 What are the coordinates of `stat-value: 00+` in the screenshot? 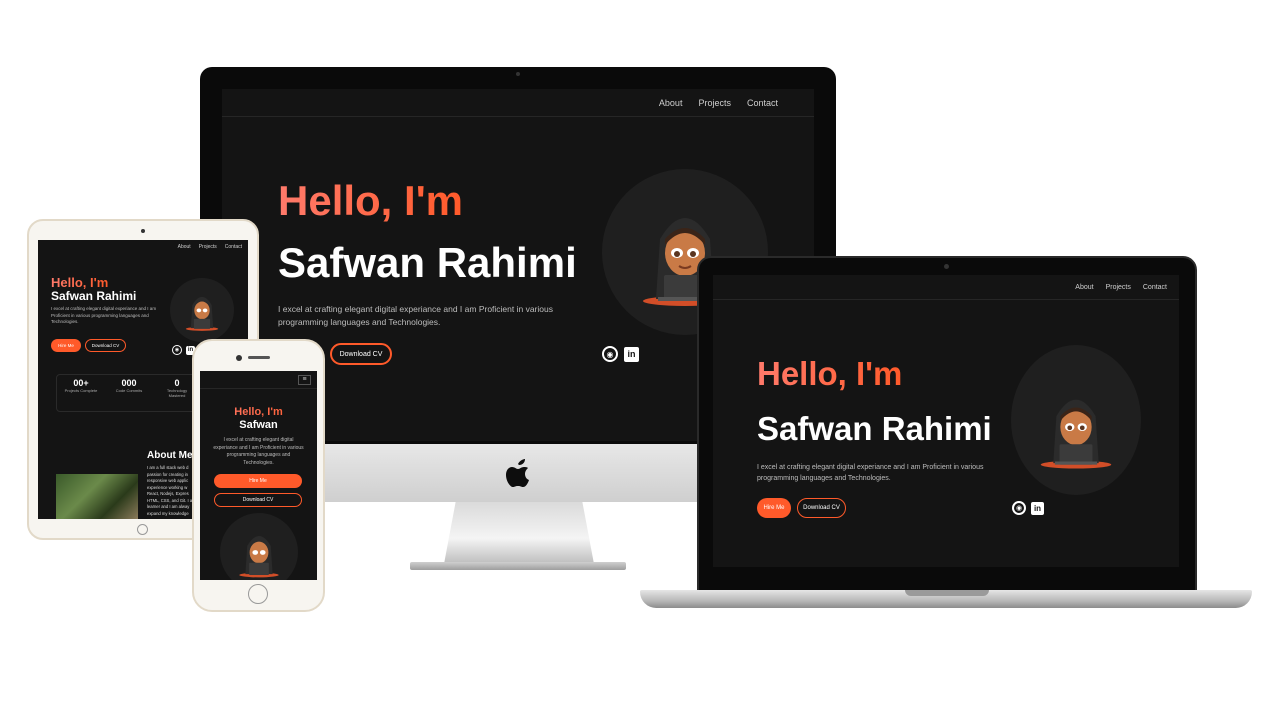 It's located at (81, 383).